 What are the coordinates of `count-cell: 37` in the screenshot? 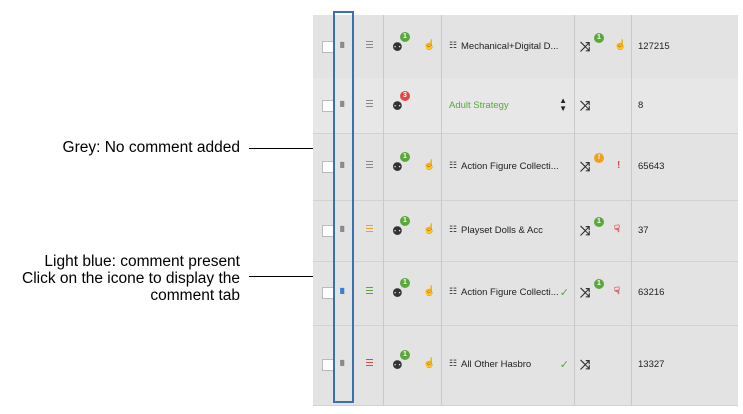 It's located at (685, 230).